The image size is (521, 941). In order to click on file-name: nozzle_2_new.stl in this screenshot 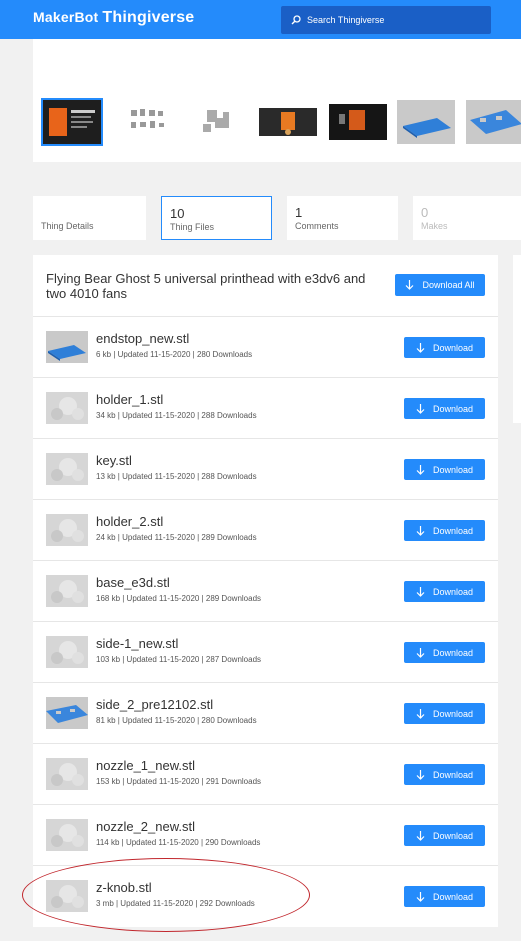, I will do `click(145, 826)`.